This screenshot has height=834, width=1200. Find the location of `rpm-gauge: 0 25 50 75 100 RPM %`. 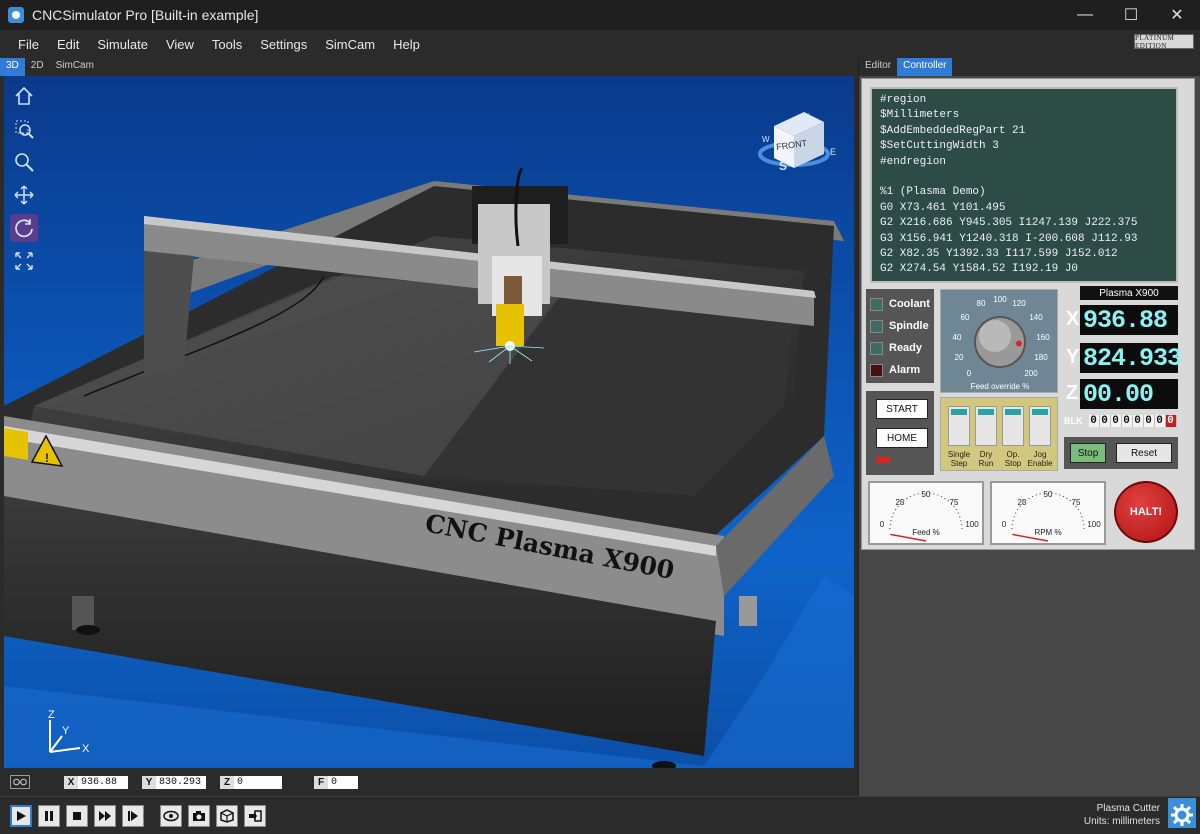

rpm-gauge: 0 25 50 75 100 RPM % is located at coordinates (1048, 513).